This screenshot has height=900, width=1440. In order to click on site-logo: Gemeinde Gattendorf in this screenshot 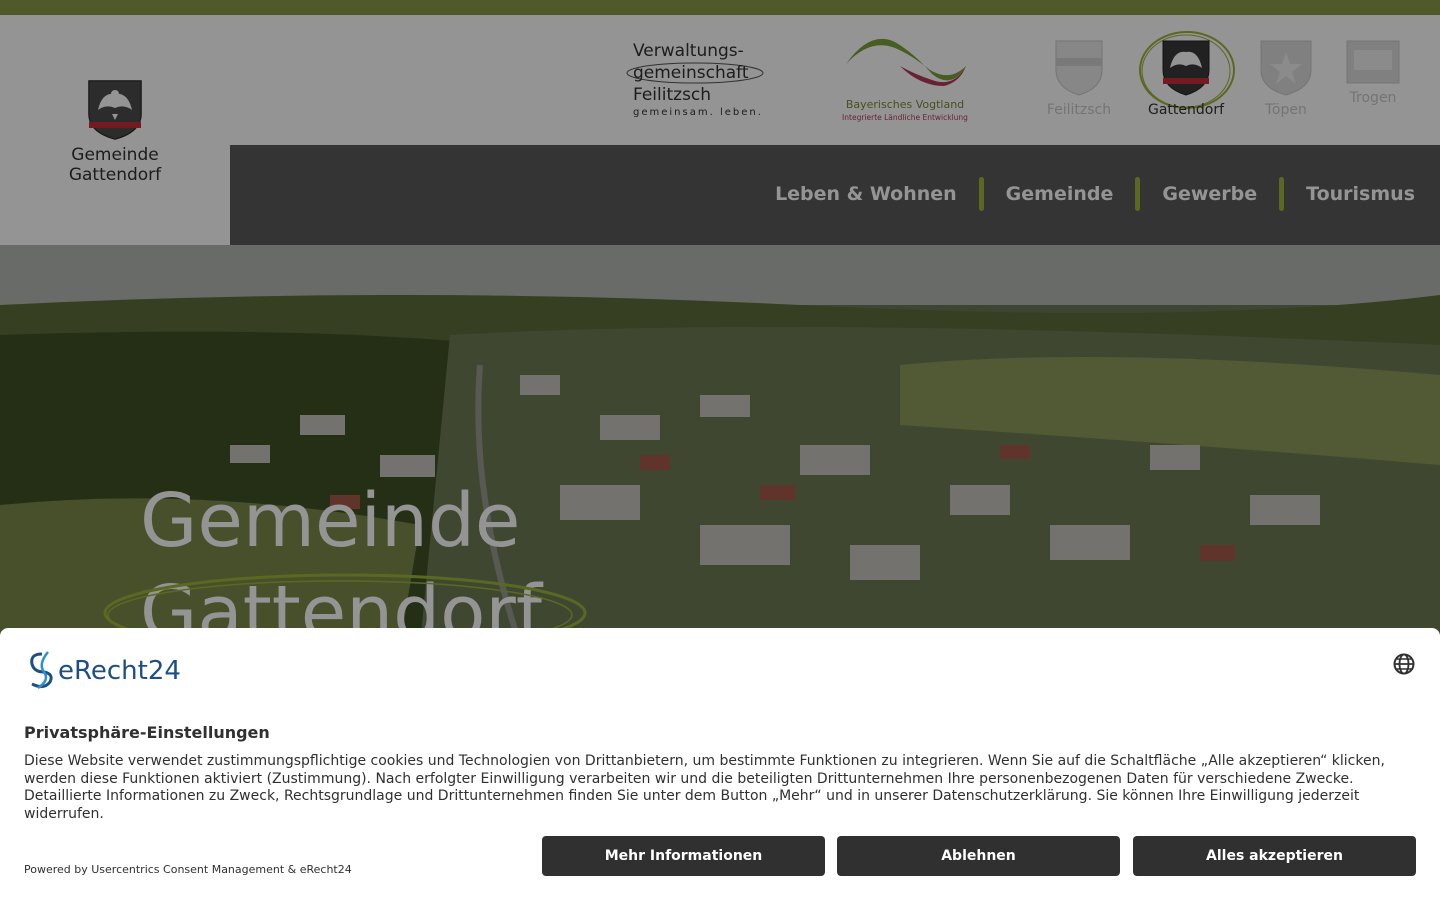, I will do `click(115, 130)`.